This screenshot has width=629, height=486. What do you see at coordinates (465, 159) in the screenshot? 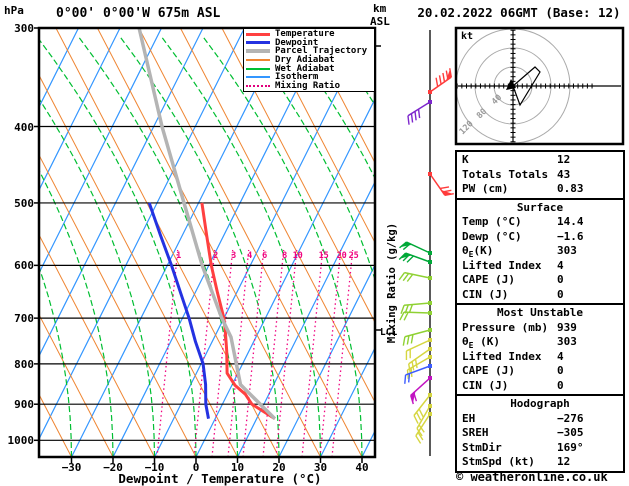
I see `table-row-label: K` at bounding box center [465, 159].